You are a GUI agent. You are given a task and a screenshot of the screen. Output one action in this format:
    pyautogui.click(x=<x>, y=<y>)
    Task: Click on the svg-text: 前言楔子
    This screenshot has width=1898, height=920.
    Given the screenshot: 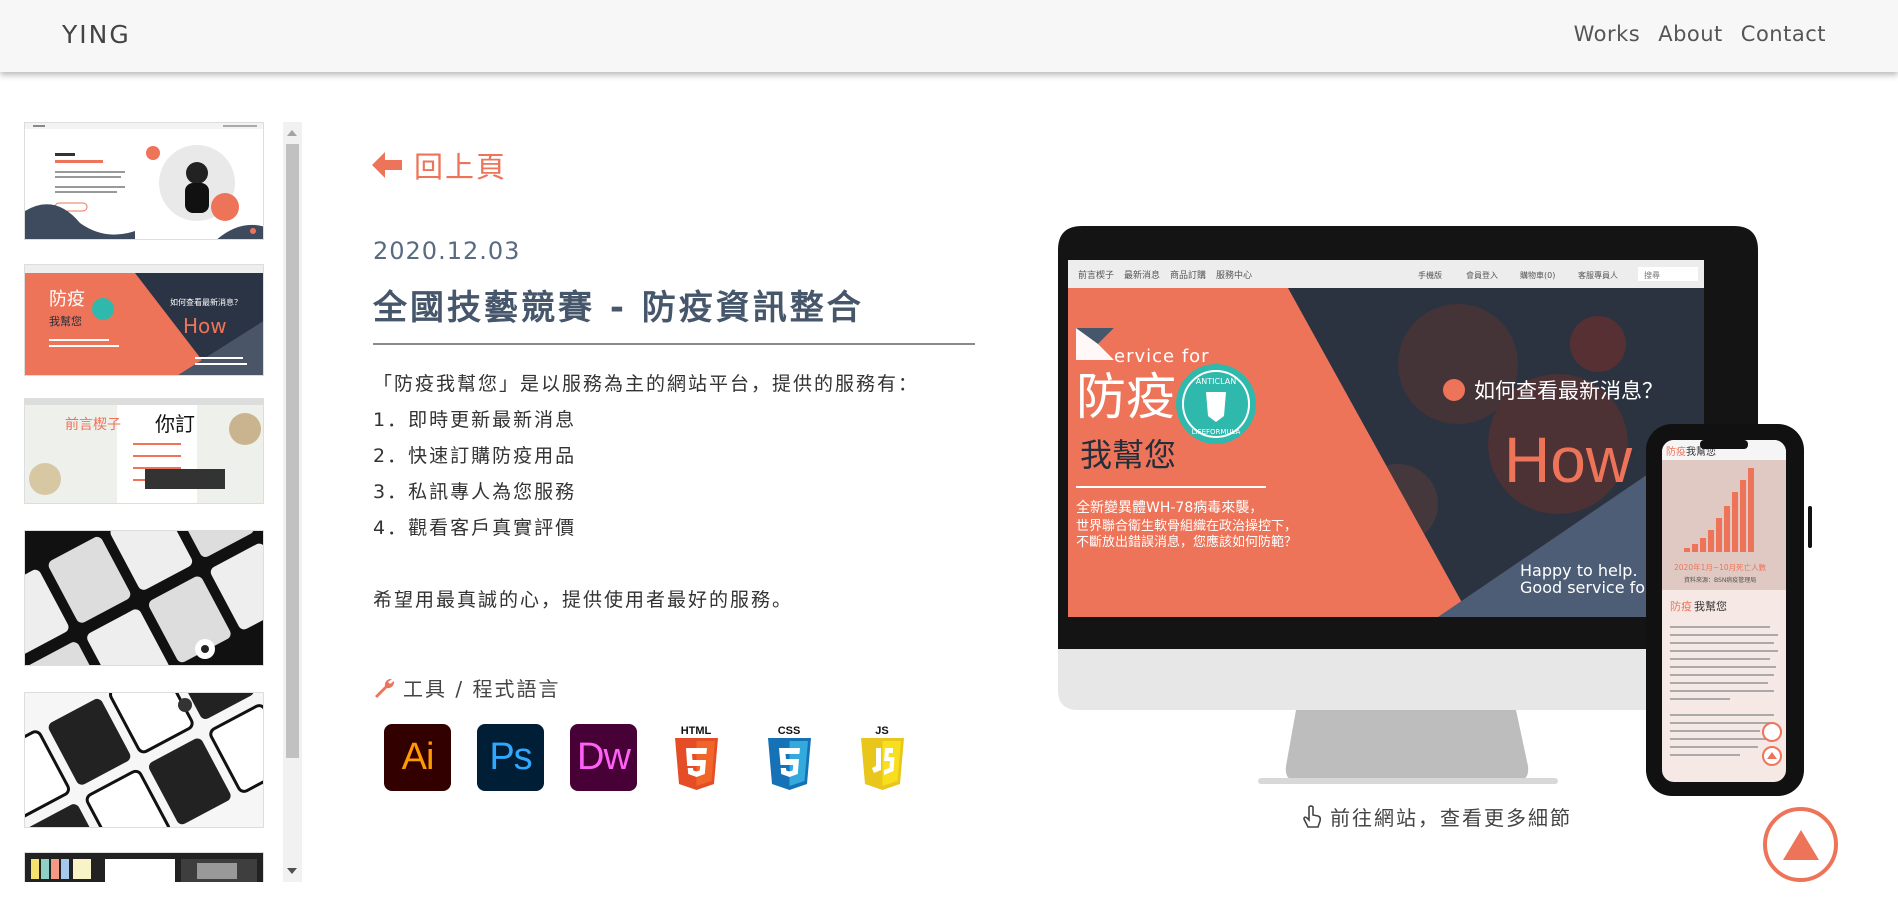 What is the action you would take?
    pyautogui.click(x=93, y=424)
    